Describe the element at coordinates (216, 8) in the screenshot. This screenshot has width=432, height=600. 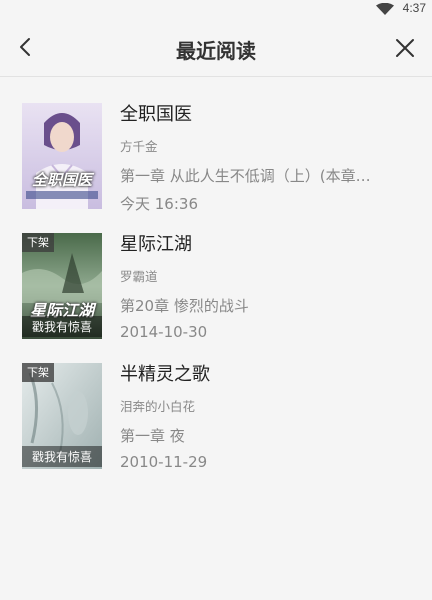
I see `status-bar: 4:37` at that location.